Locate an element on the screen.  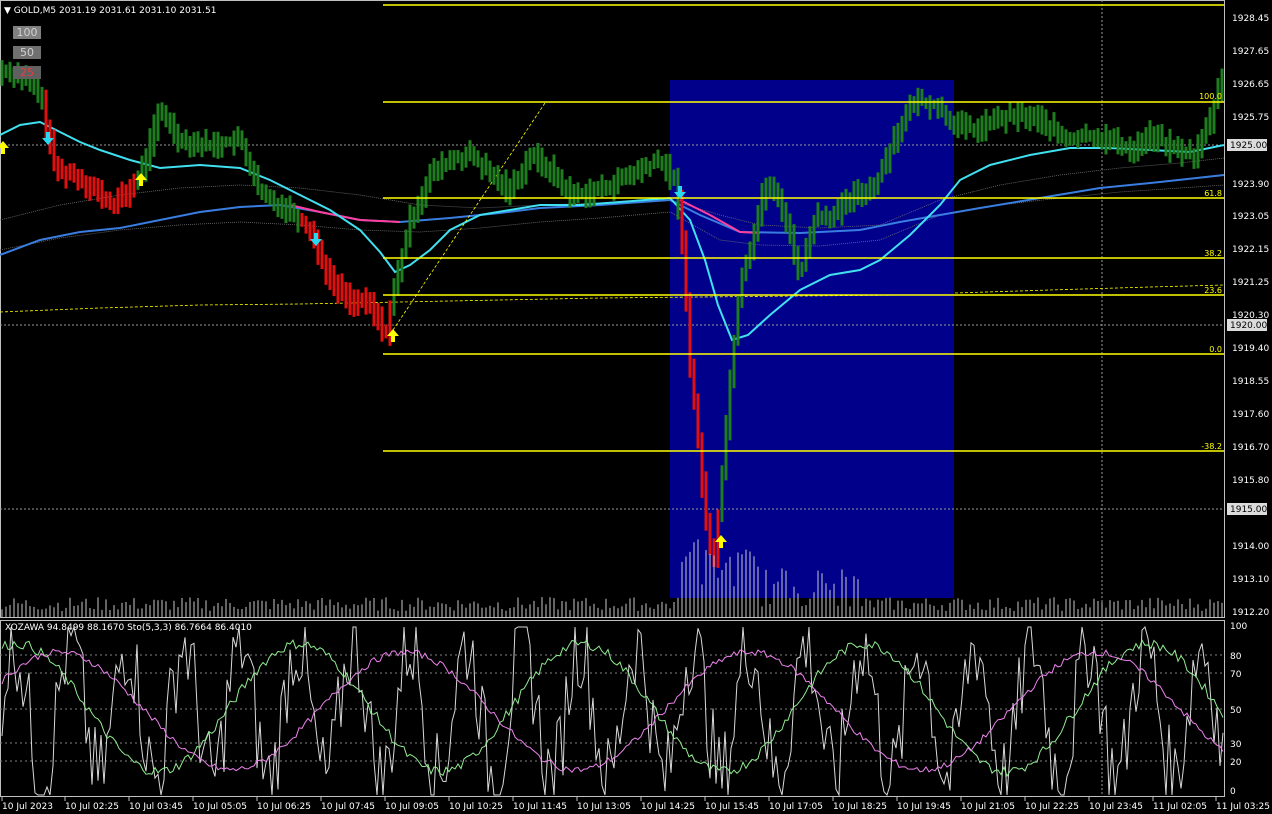
time-label: 10 Jul 21:05 is located at coordinates (988, 807).